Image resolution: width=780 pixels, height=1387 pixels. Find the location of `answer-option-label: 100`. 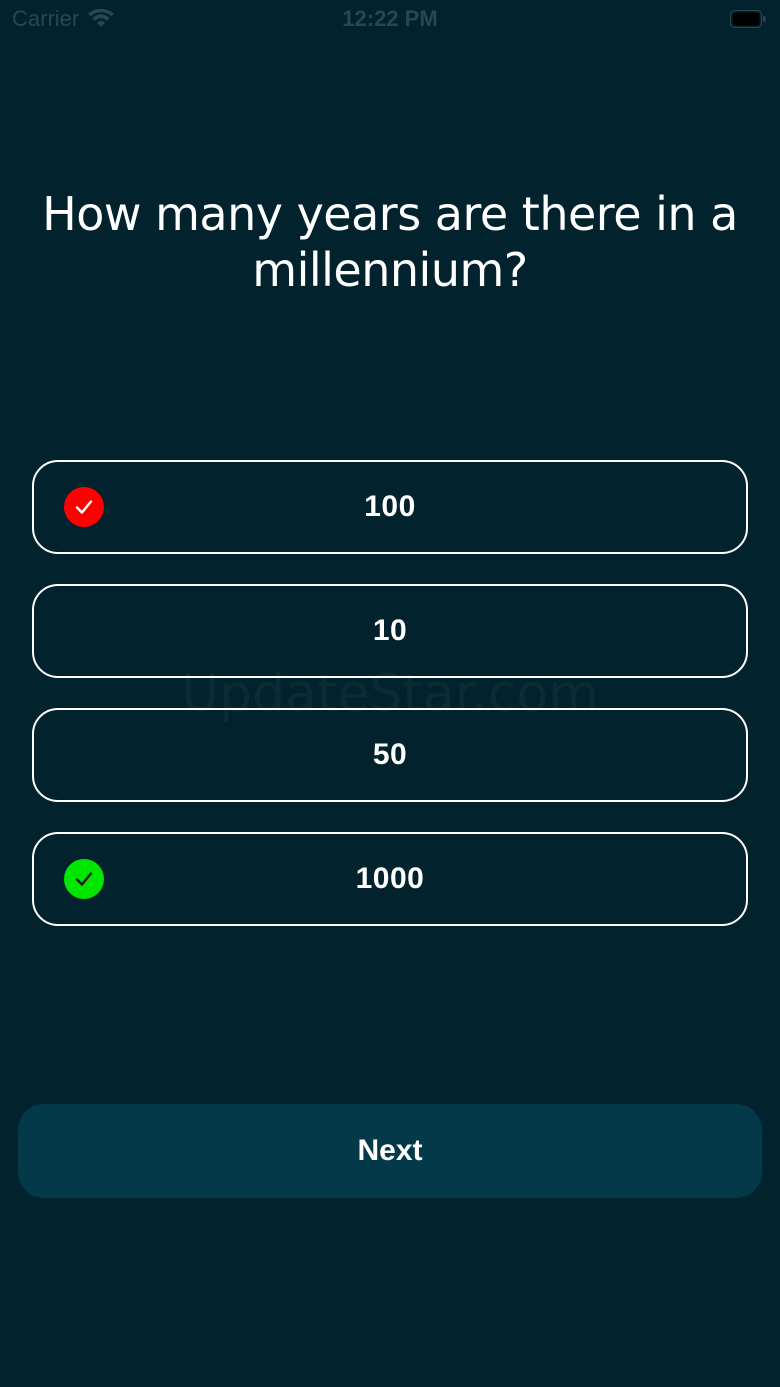

answer-option-label: 100 is located at coordinates (390, 506).